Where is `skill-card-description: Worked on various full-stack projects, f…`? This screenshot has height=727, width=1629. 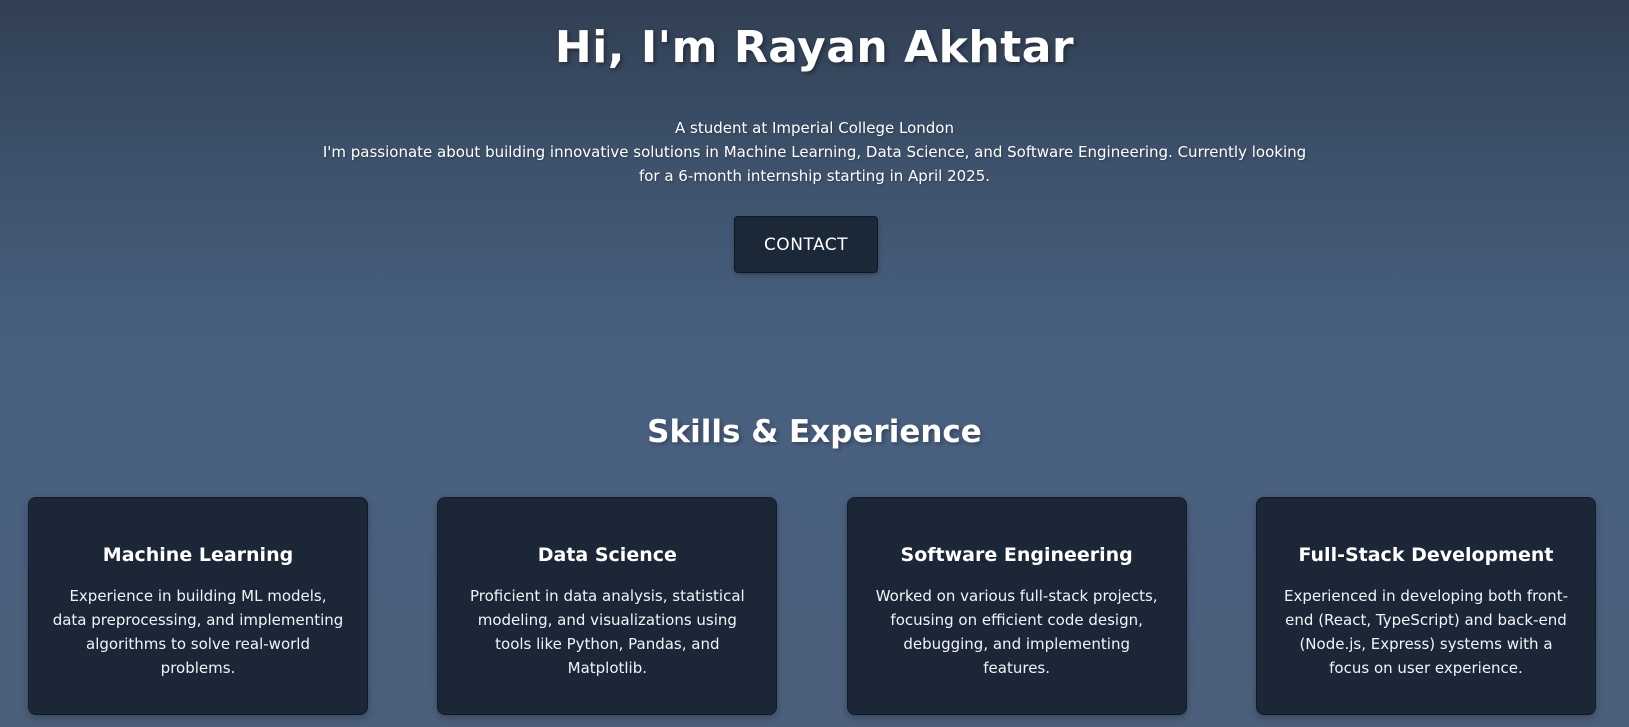 skill-card-description: Worked on various full-stack projects, f… is located at coordinates (1016, 632).